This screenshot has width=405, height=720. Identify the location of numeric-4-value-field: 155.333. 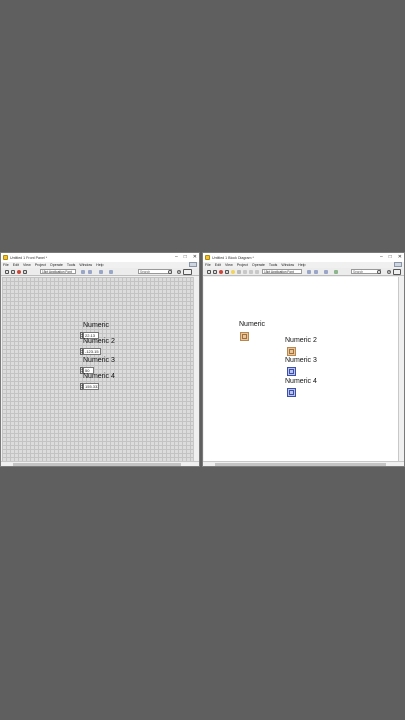
(91, 386).